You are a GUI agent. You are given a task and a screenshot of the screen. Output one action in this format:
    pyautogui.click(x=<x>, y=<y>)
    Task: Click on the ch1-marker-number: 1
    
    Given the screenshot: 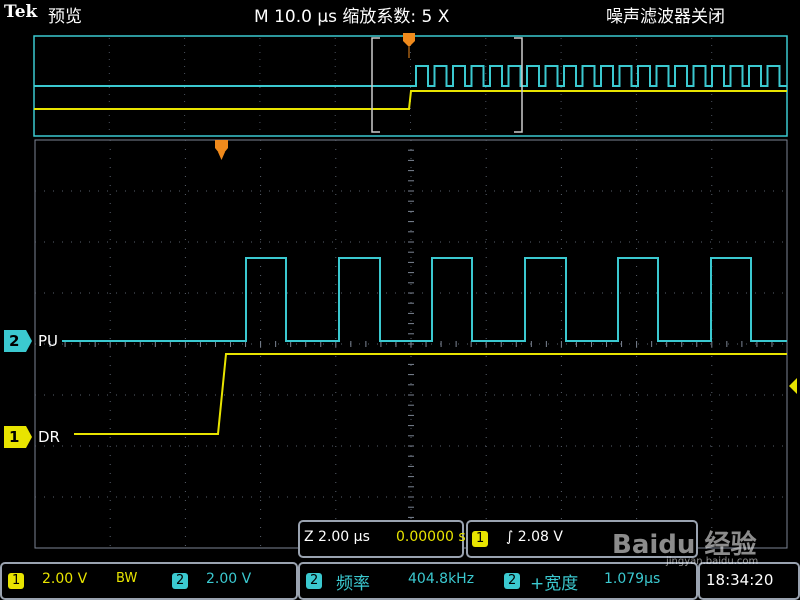 What is the action you would take?
    pyautogui.click(x=14, y=437)
    